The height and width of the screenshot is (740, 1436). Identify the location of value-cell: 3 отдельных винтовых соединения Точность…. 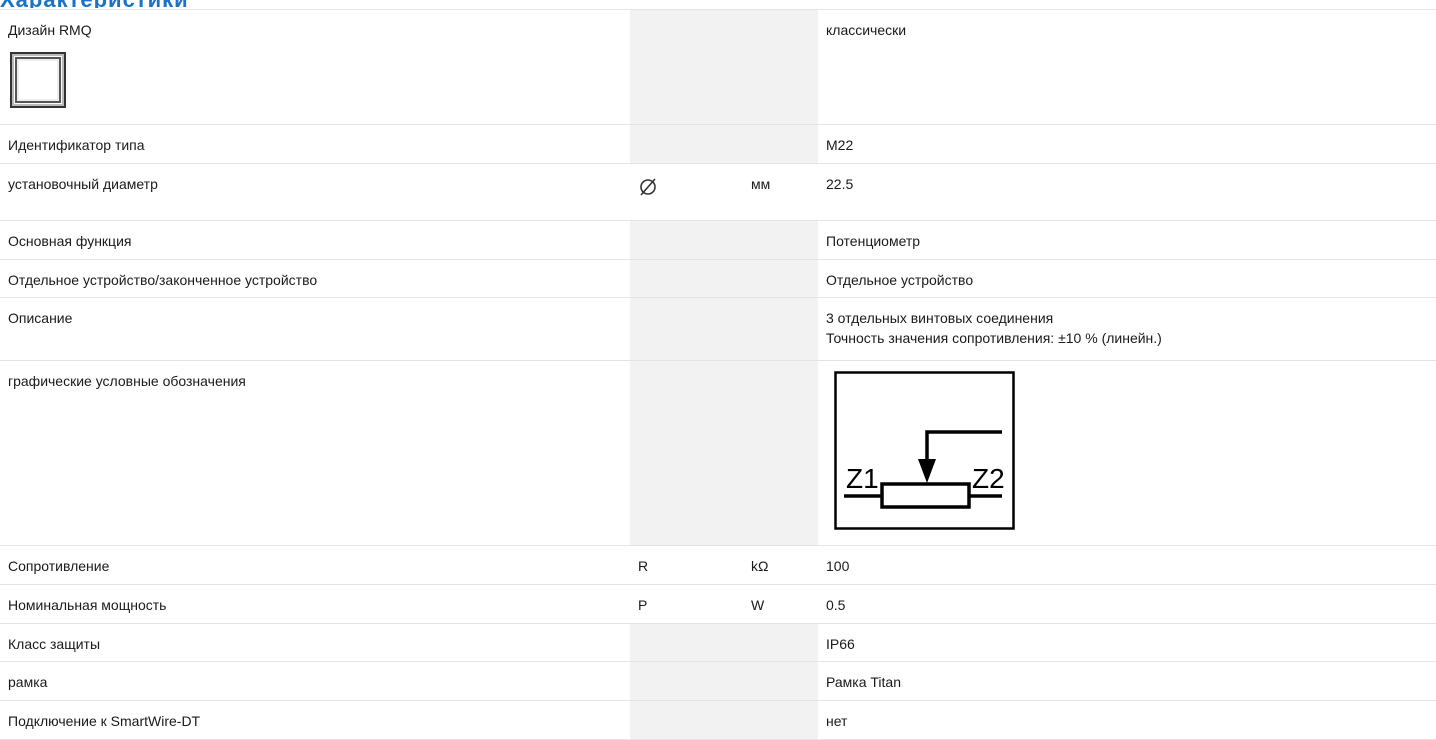
(1127, 329).